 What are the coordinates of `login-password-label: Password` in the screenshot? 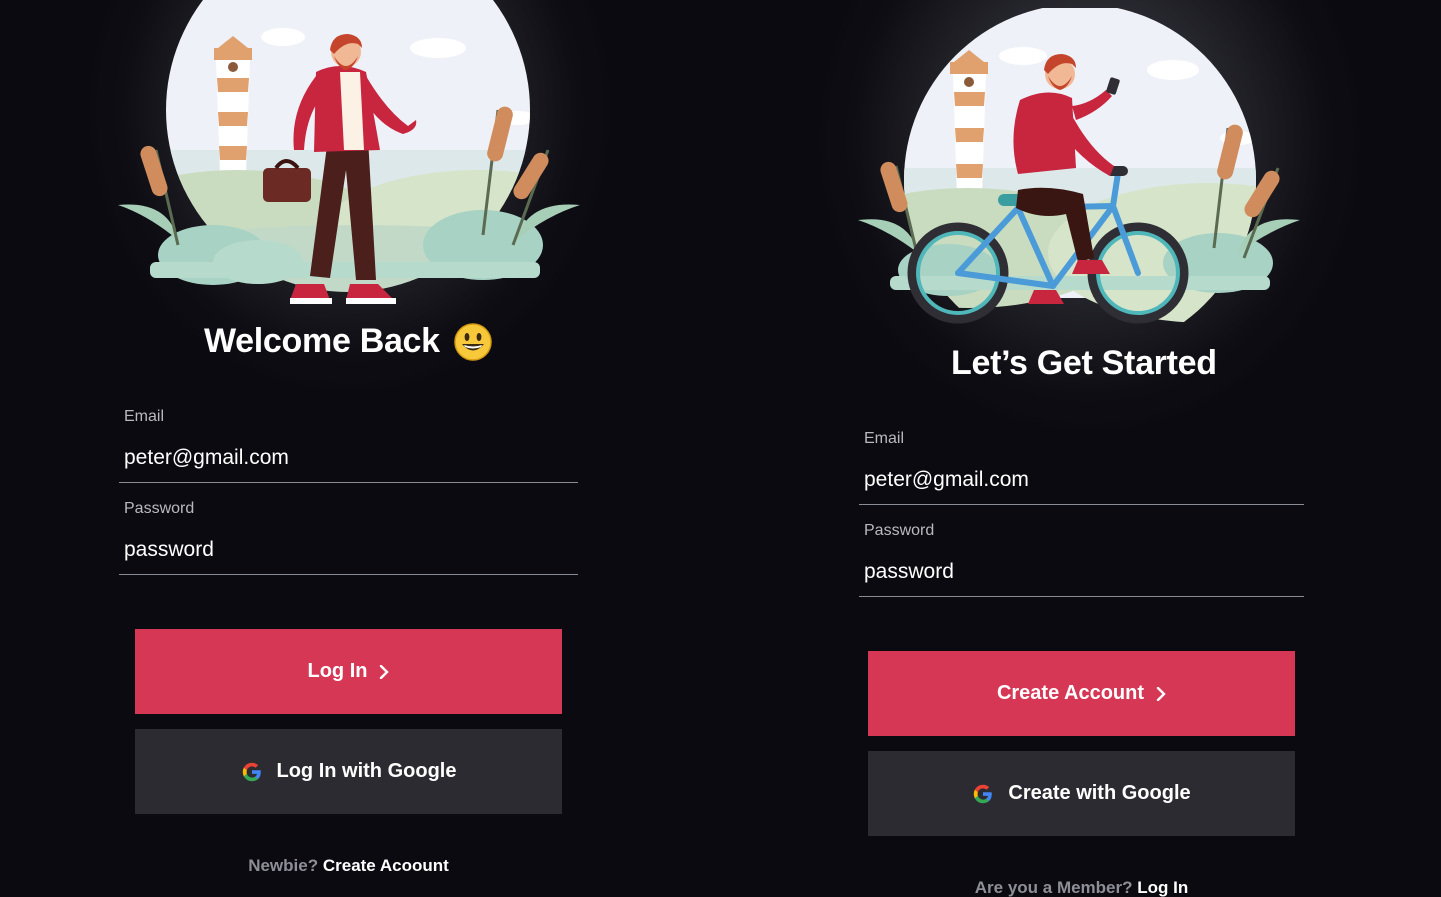 It's located at (159, 508).